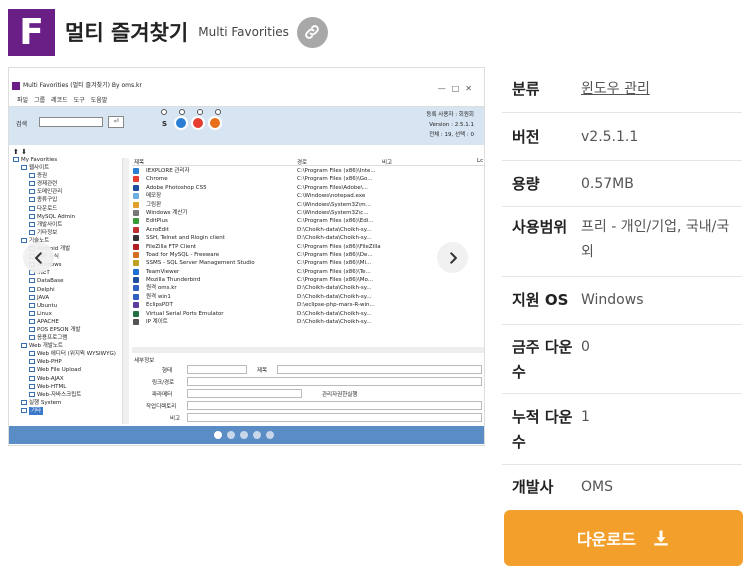 The height and width of the screenshot is (577, 750). Describe the element at coordinates (71, 370) in the screenshot. I see `sc-tree-item: Web File Upload` at that location.